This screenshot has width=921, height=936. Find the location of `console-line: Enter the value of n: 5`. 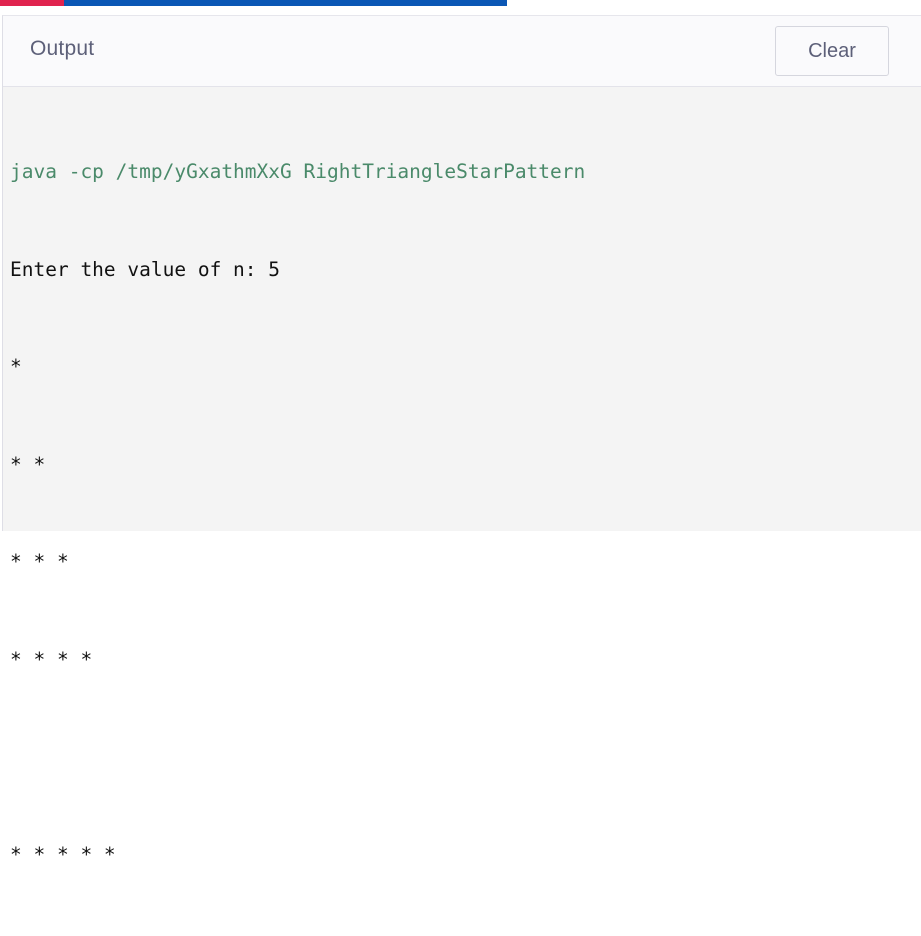

console-line: Enter the value of n: 5 is located at coordinates (145, 269).